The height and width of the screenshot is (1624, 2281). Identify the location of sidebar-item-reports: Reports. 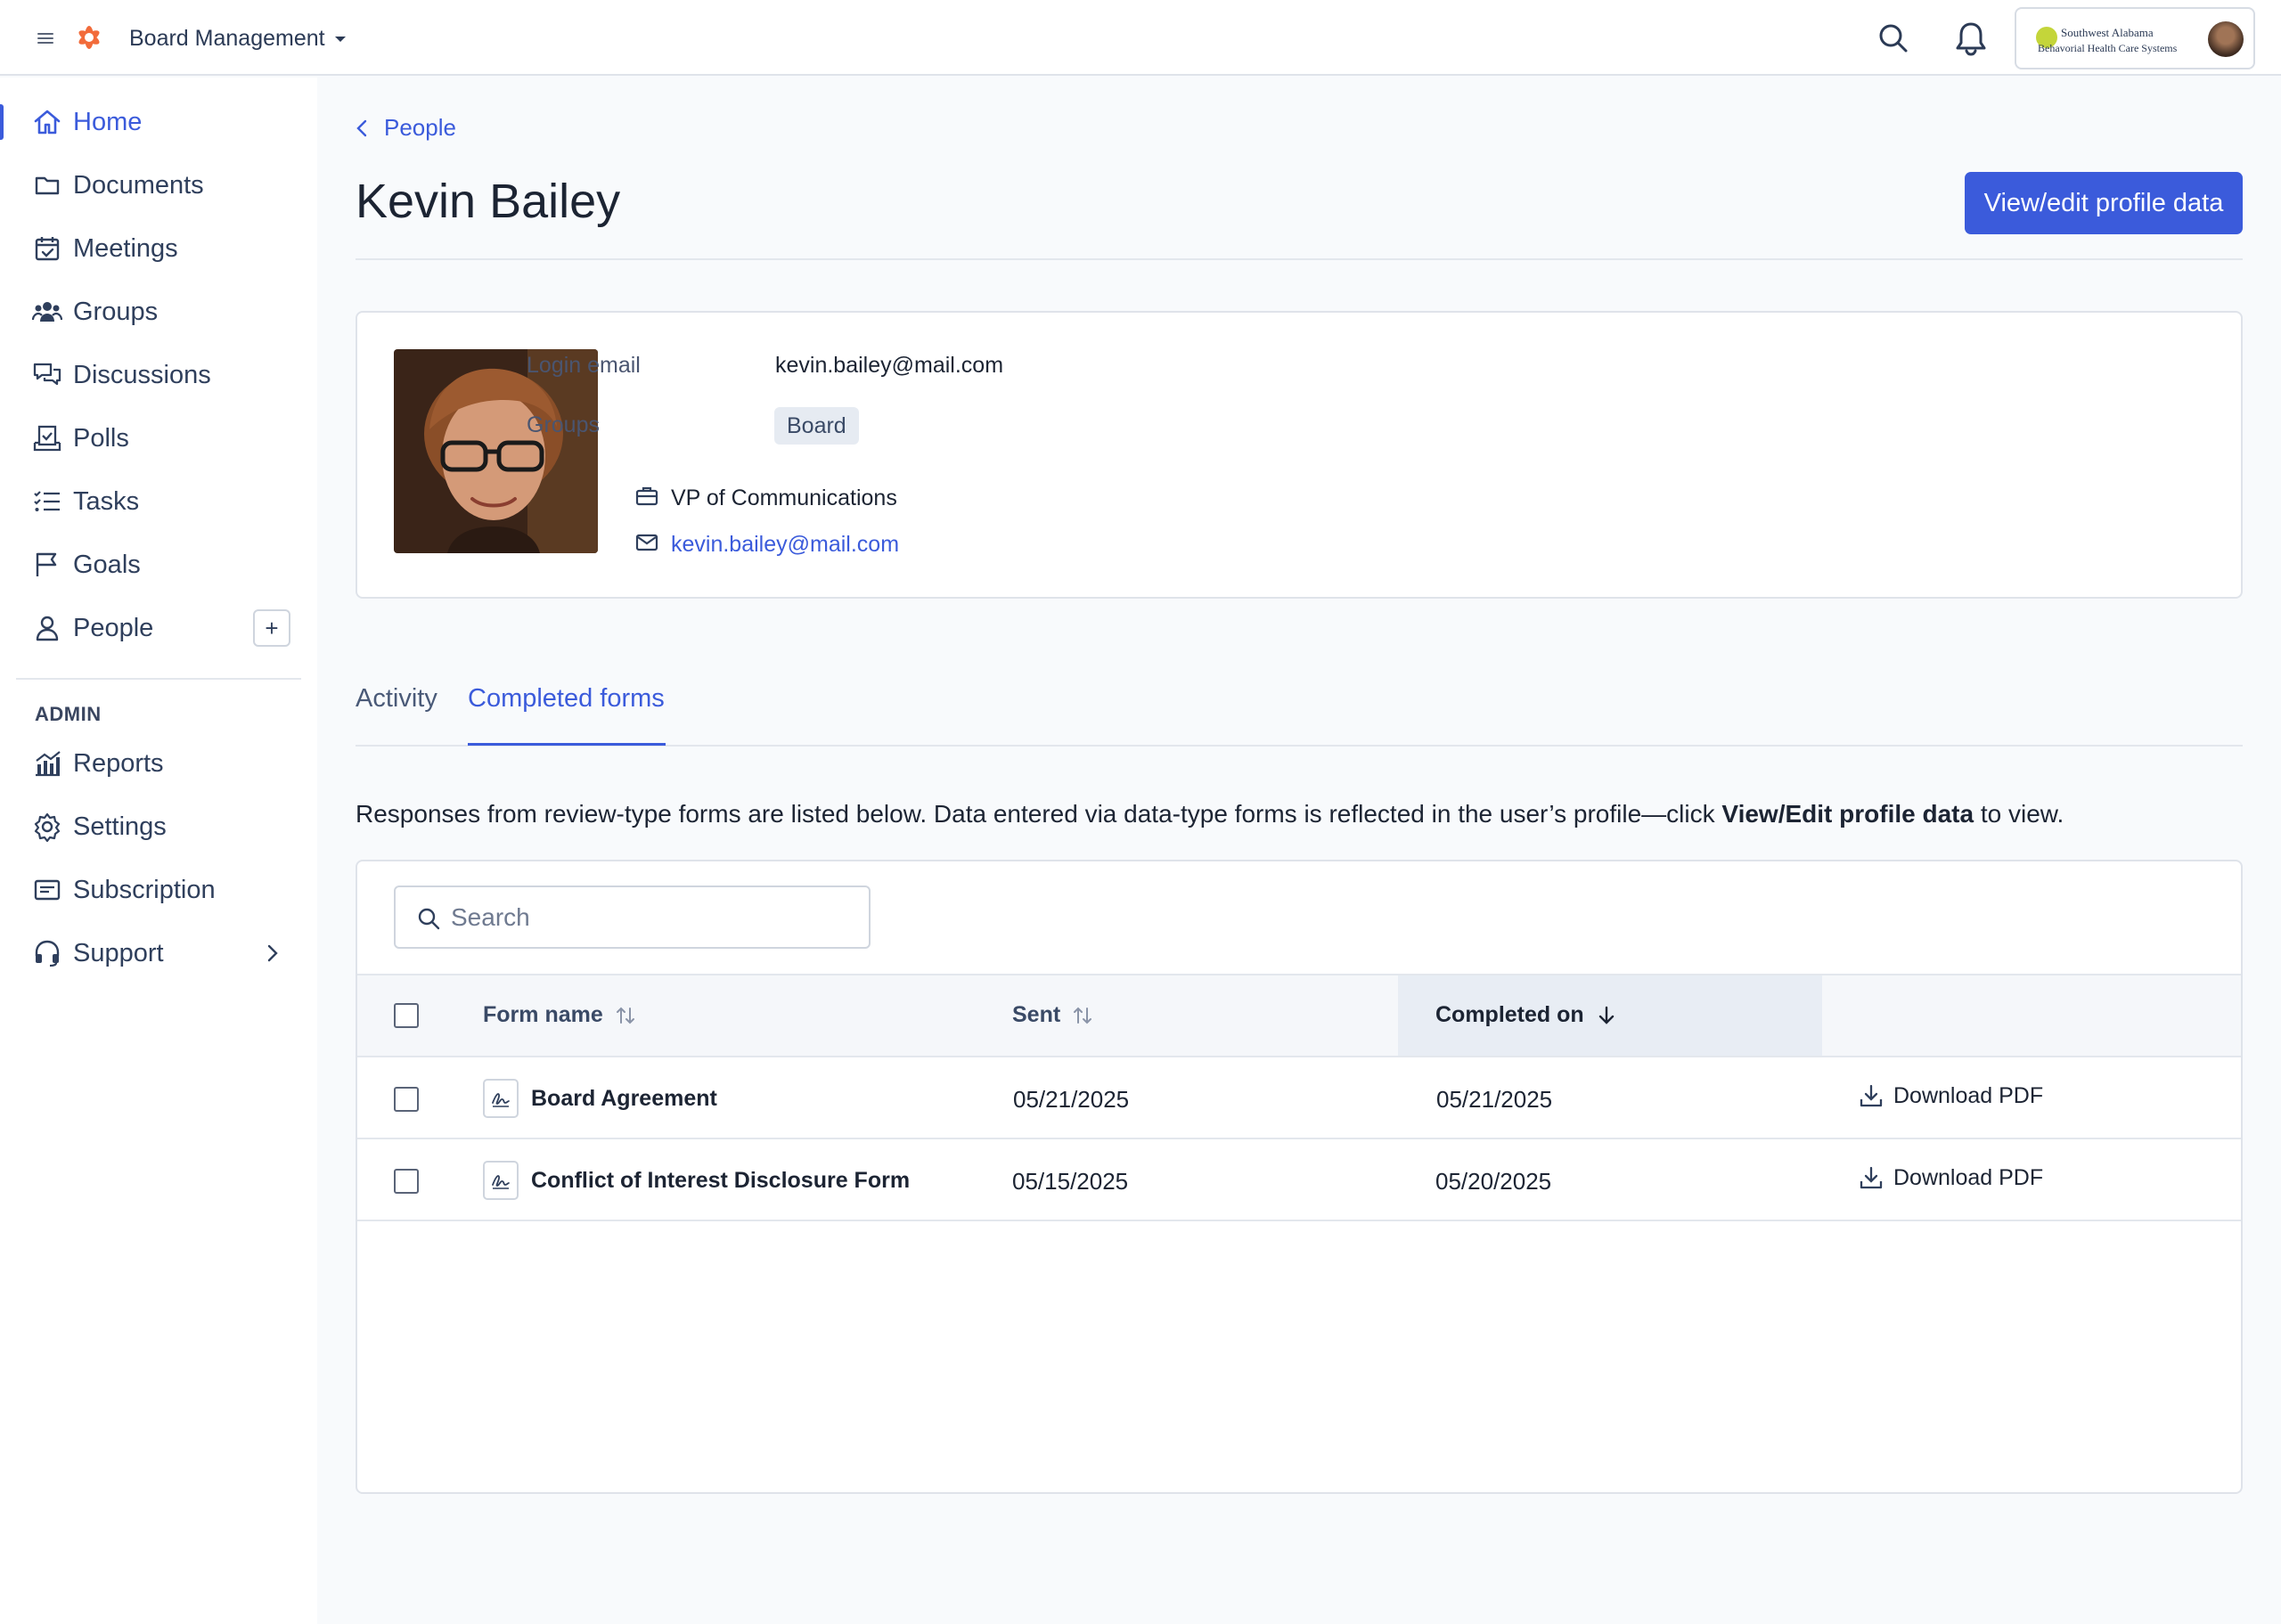
(158, 763).